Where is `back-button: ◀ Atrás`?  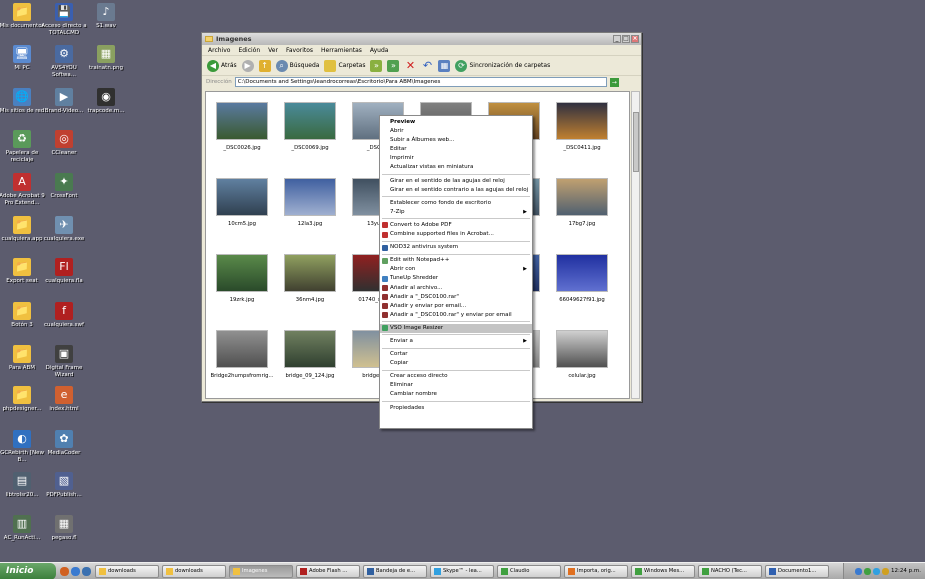 back-button: ◀ Atrás is located at coordinates (222, 65).